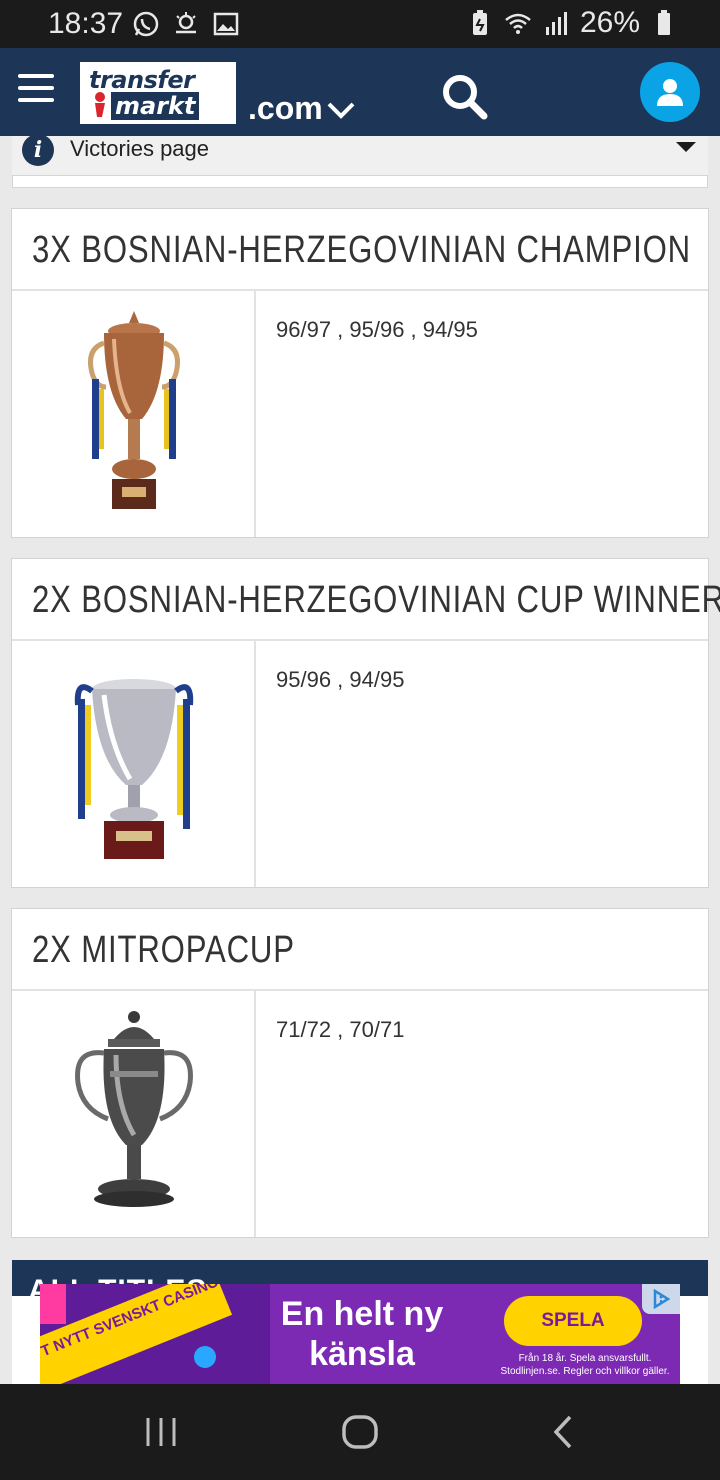 The height and width of the screenshot is (1480, 720). What do you see at coordinates (686, 147) in the screenshot?
I see `caret-down-icon` at bounding box center [686, 147].